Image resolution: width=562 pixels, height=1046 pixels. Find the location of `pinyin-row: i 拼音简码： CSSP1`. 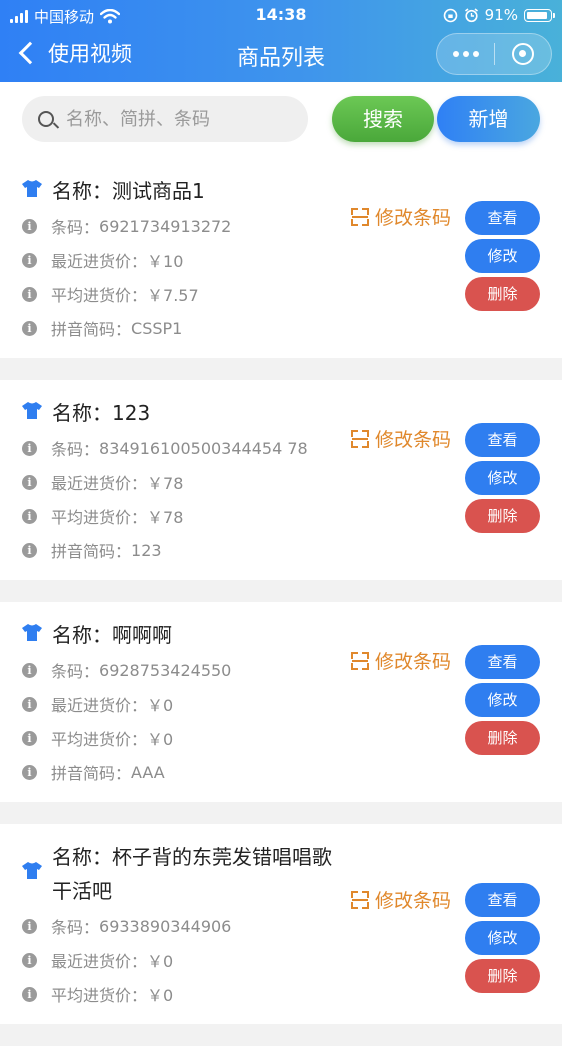

pinyin-row: i 拼音简码： CSSP1 is located at coordinates (102, 328).